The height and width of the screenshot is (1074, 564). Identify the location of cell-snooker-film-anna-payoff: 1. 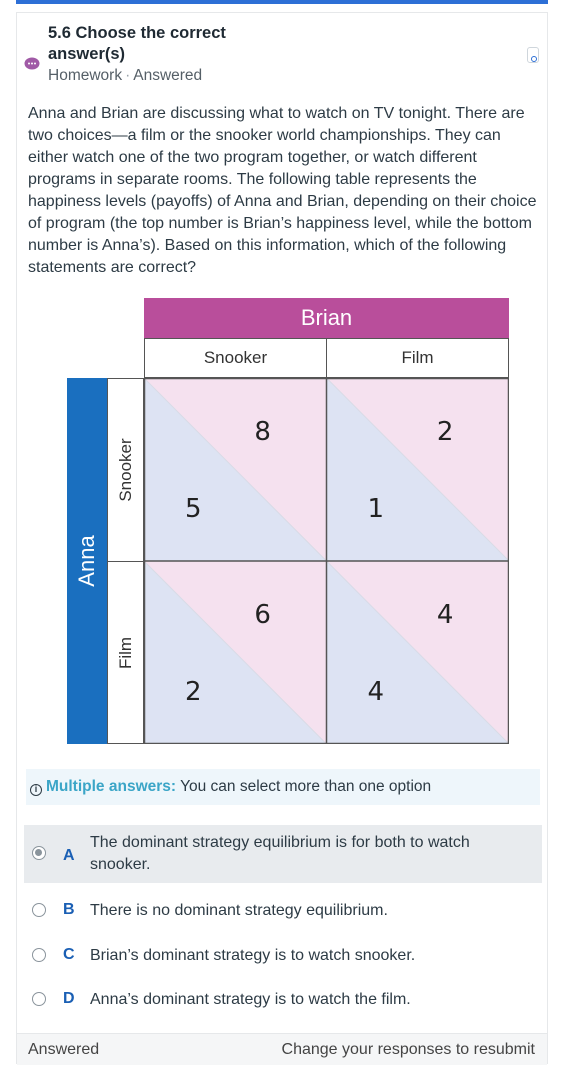
(376, 509).